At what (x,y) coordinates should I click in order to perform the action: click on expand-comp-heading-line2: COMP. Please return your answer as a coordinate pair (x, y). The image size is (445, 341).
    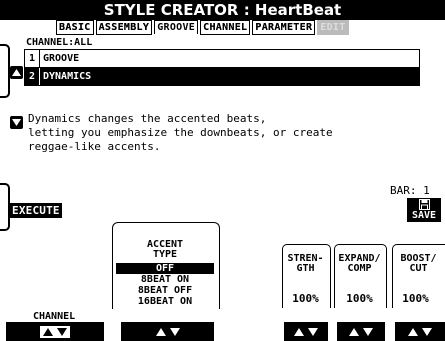
    Looking at the image, I should click on (359, 268).